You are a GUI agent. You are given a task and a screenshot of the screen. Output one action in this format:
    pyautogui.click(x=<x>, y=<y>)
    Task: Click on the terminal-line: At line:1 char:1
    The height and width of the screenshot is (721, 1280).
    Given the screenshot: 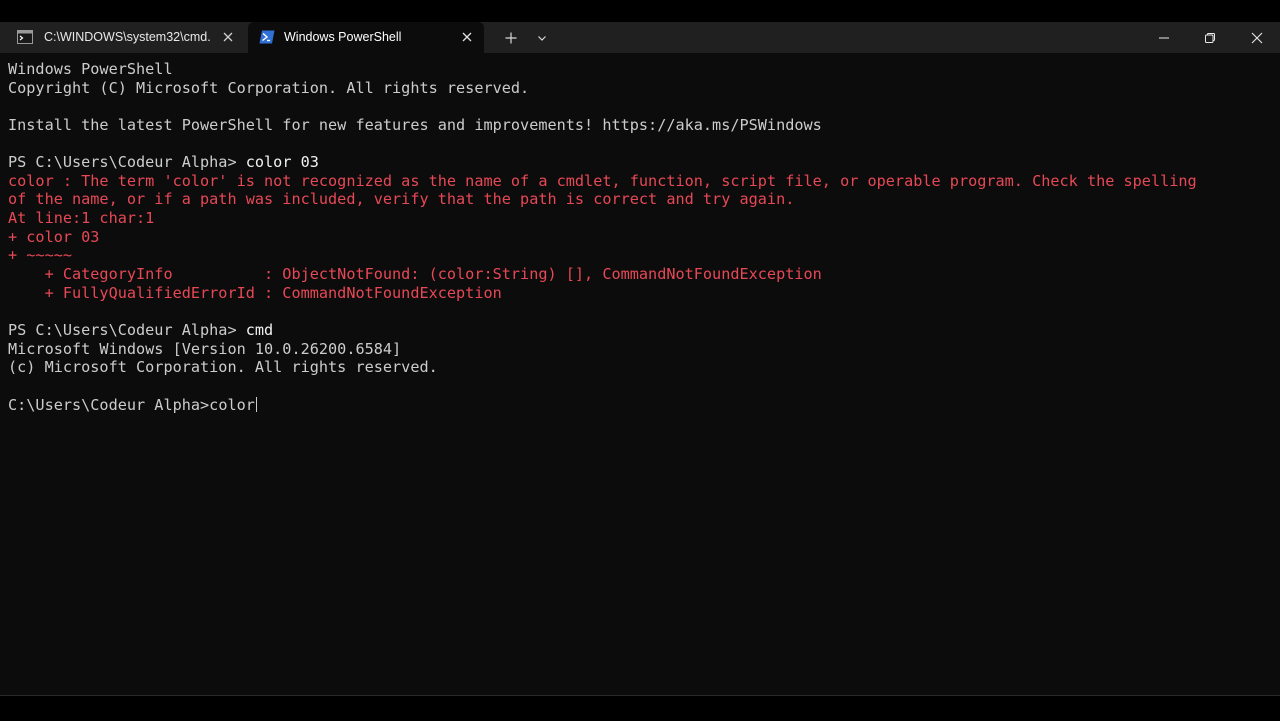 What is the action you would take?
    pyautogui.click(x=640, y=218)
    